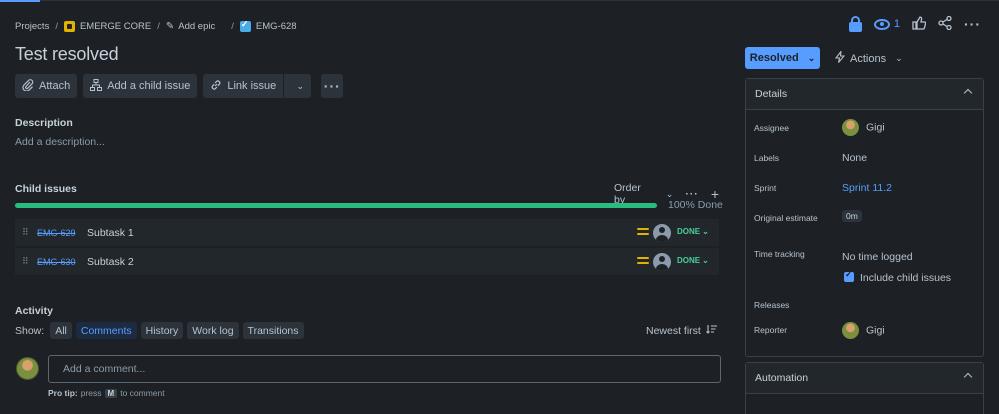 This screenshot has height=414, width=999. What do you see at coordinates (61, 330) in the screenshot?
I see `filter-all: All` at bounding box center [61, 330].